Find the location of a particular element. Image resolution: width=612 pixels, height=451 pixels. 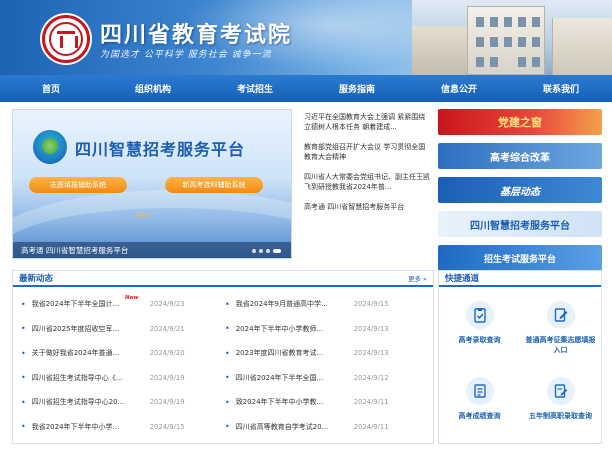

building-right-wing is located at coordinates (582, 46).